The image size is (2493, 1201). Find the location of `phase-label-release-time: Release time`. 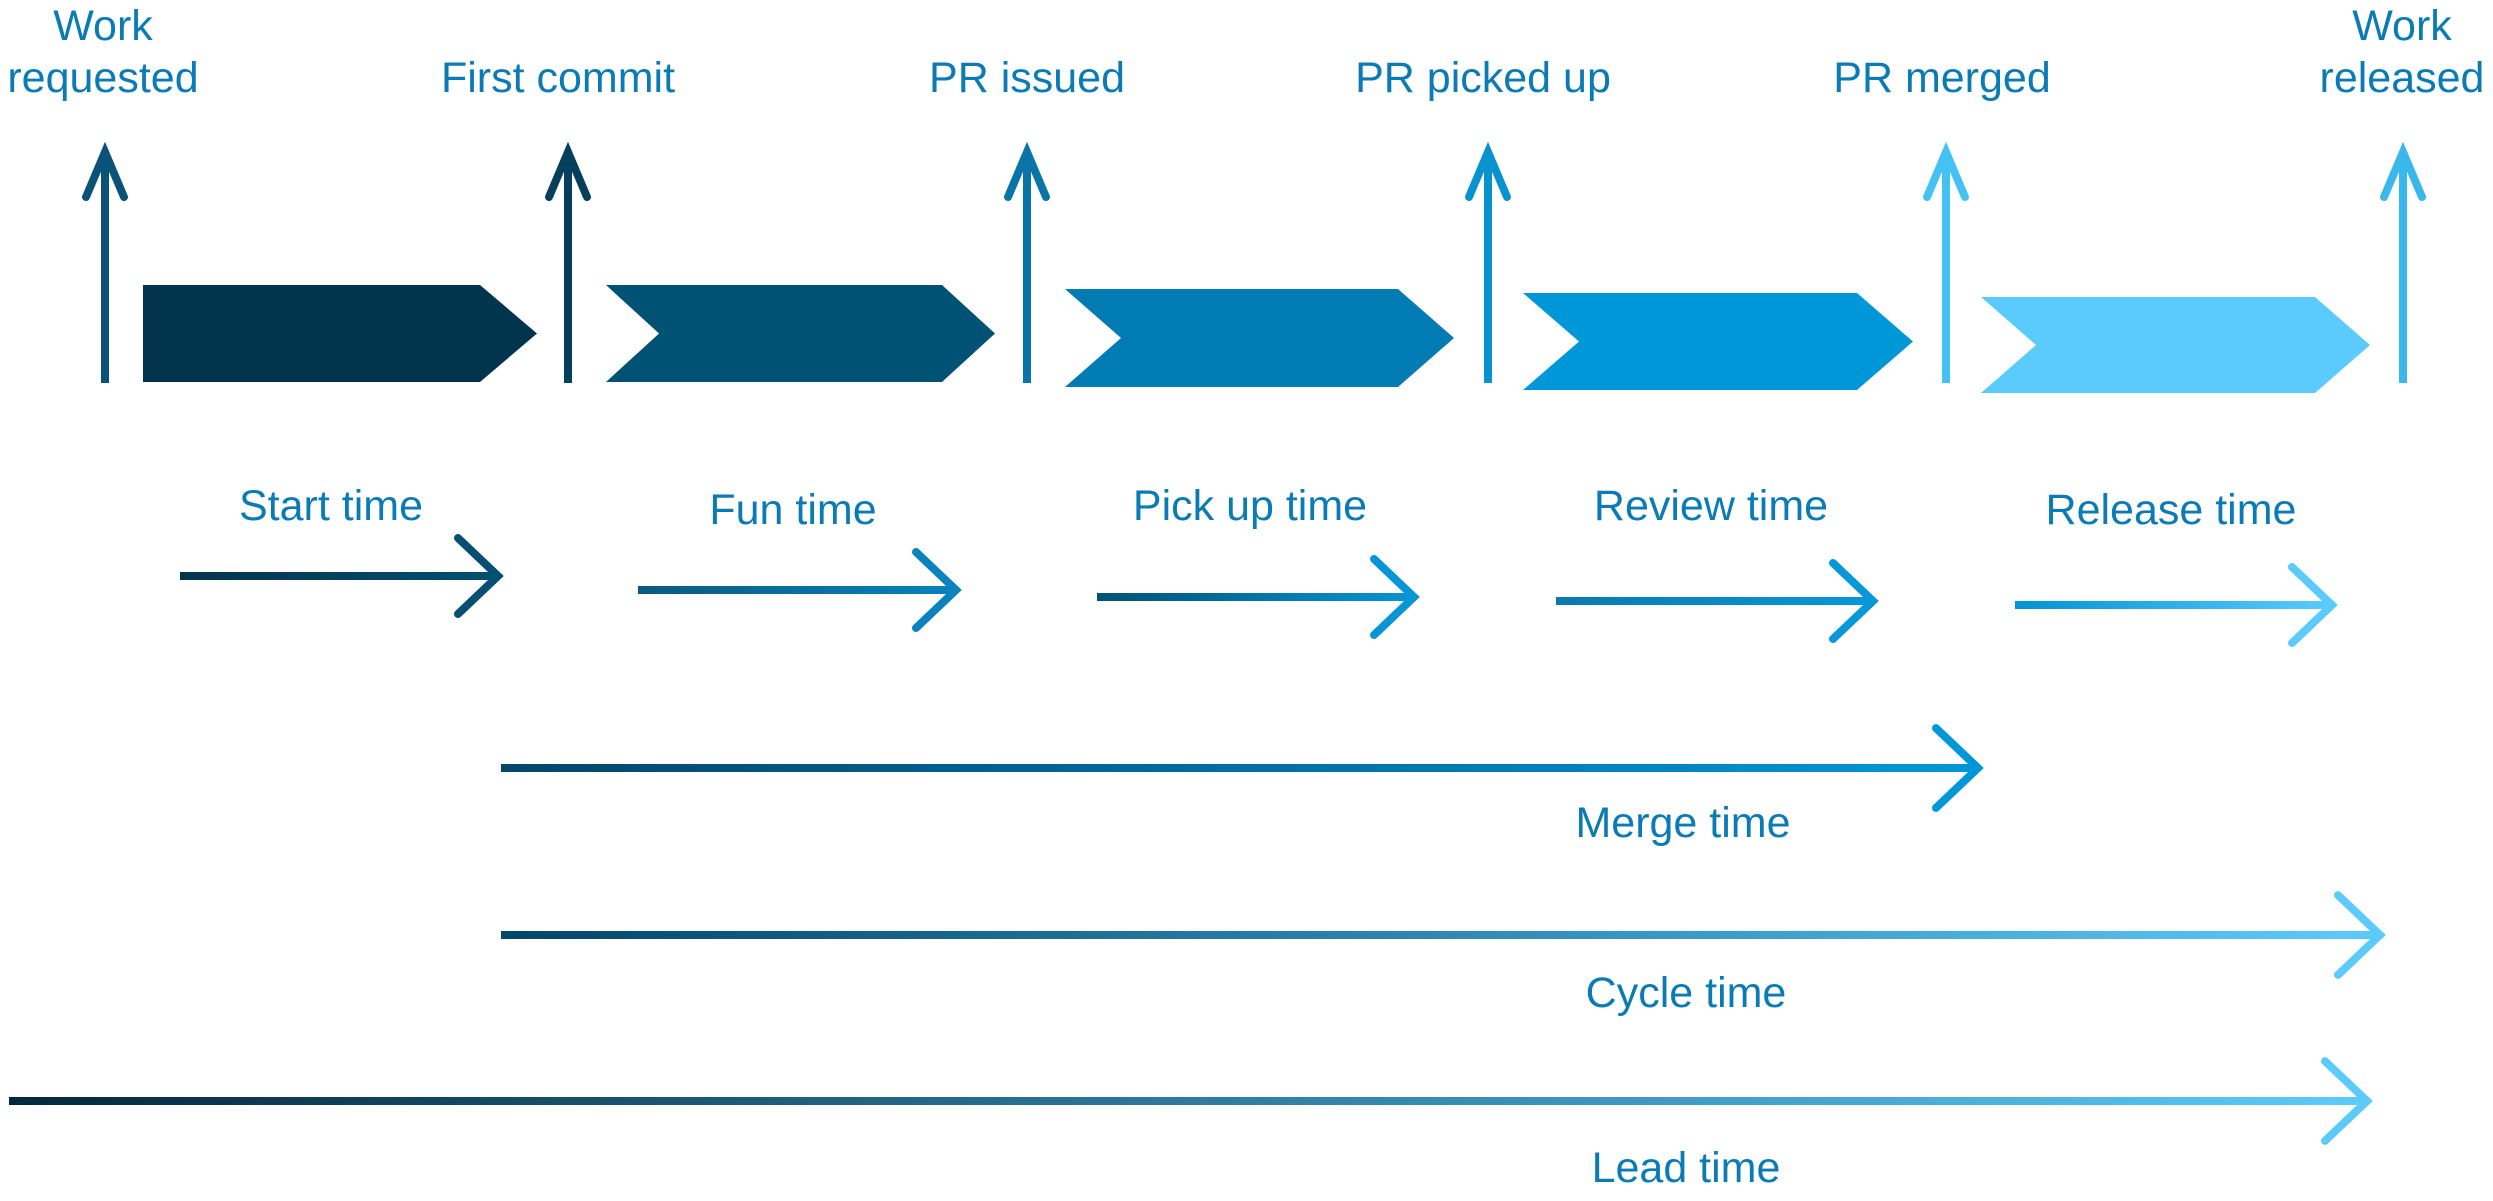

phase-label-release-time: Release time is located at coordinates (2171, 510).